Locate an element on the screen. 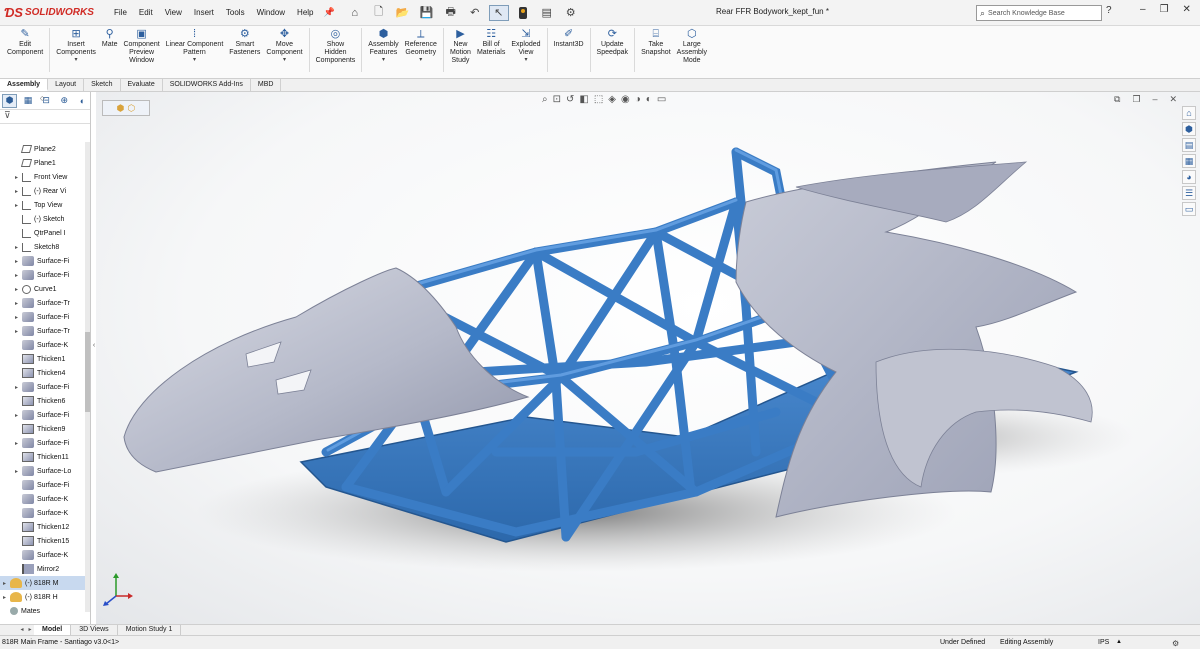  tree-item: QtrPanel I is located at coordinates (43, 233).